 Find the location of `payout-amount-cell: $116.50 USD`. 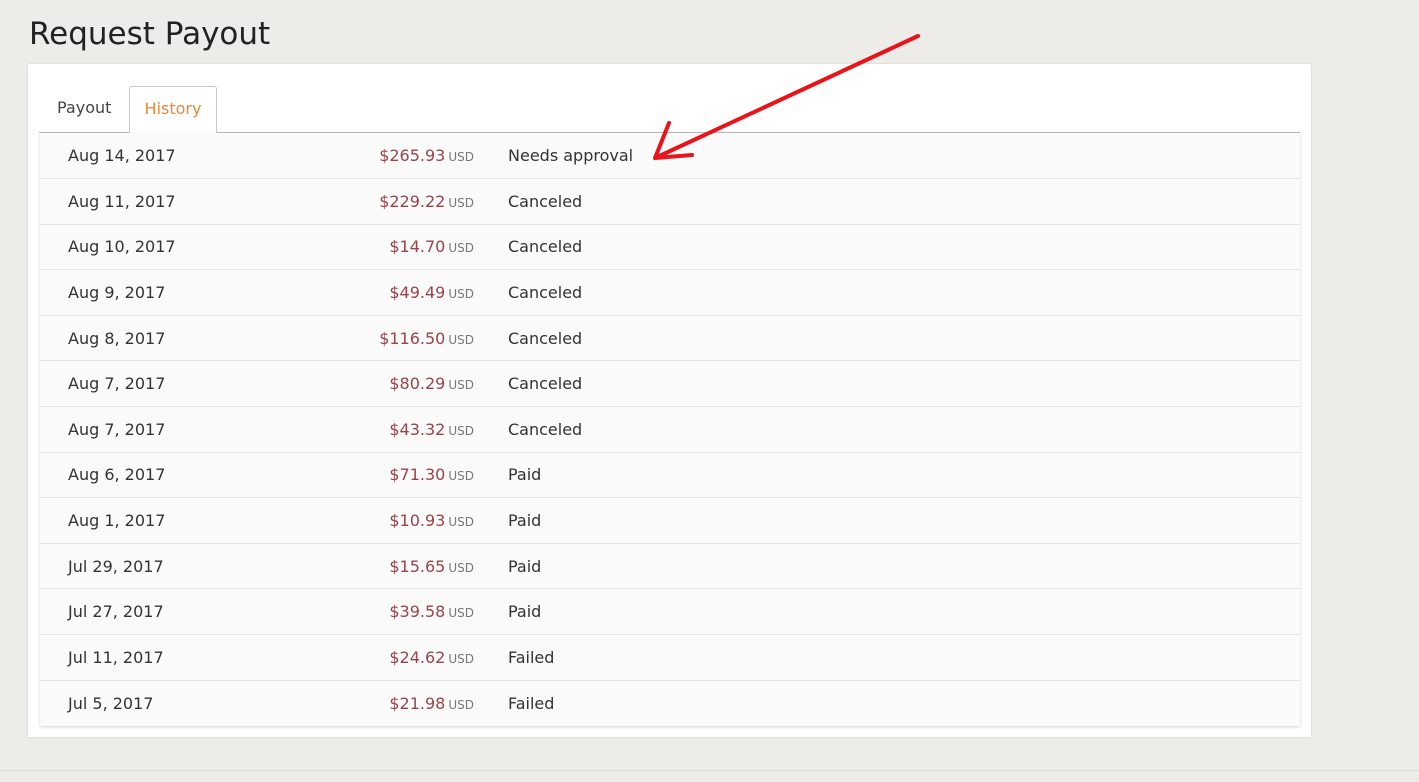

payout-amount-cell: $116.50 USD is located at coordinates (388, 338).